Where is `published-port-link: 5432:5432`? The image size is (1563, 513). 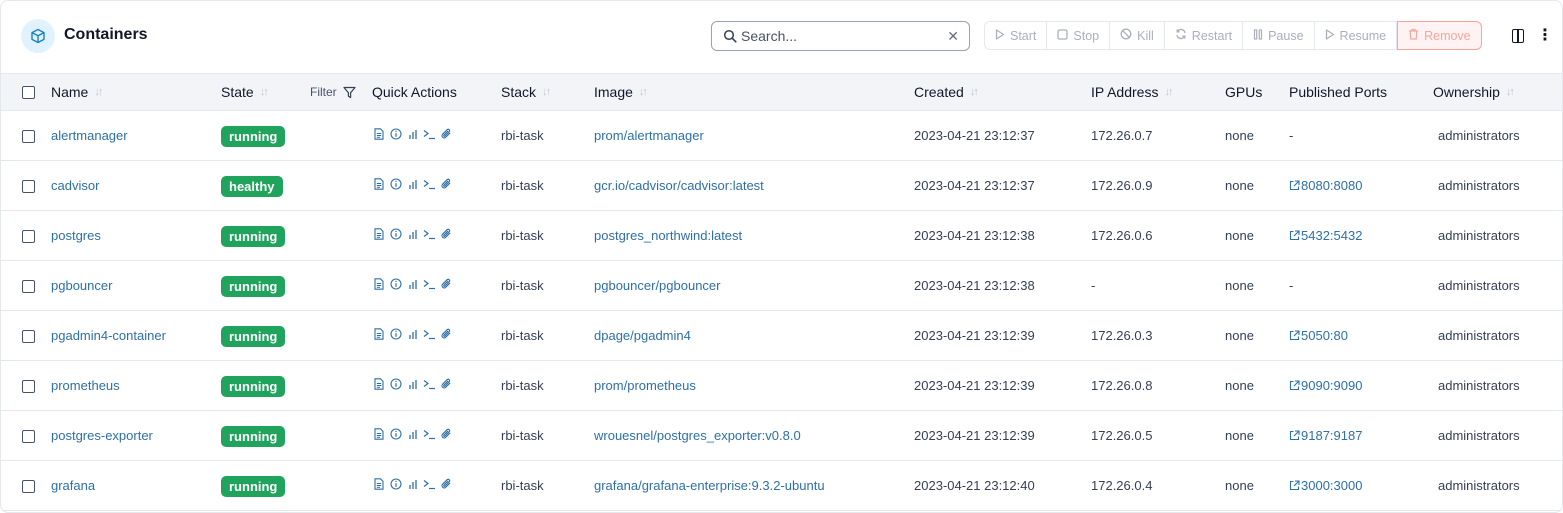 published-port-link: 5432:5432 is located at coordinates (1331, 235).